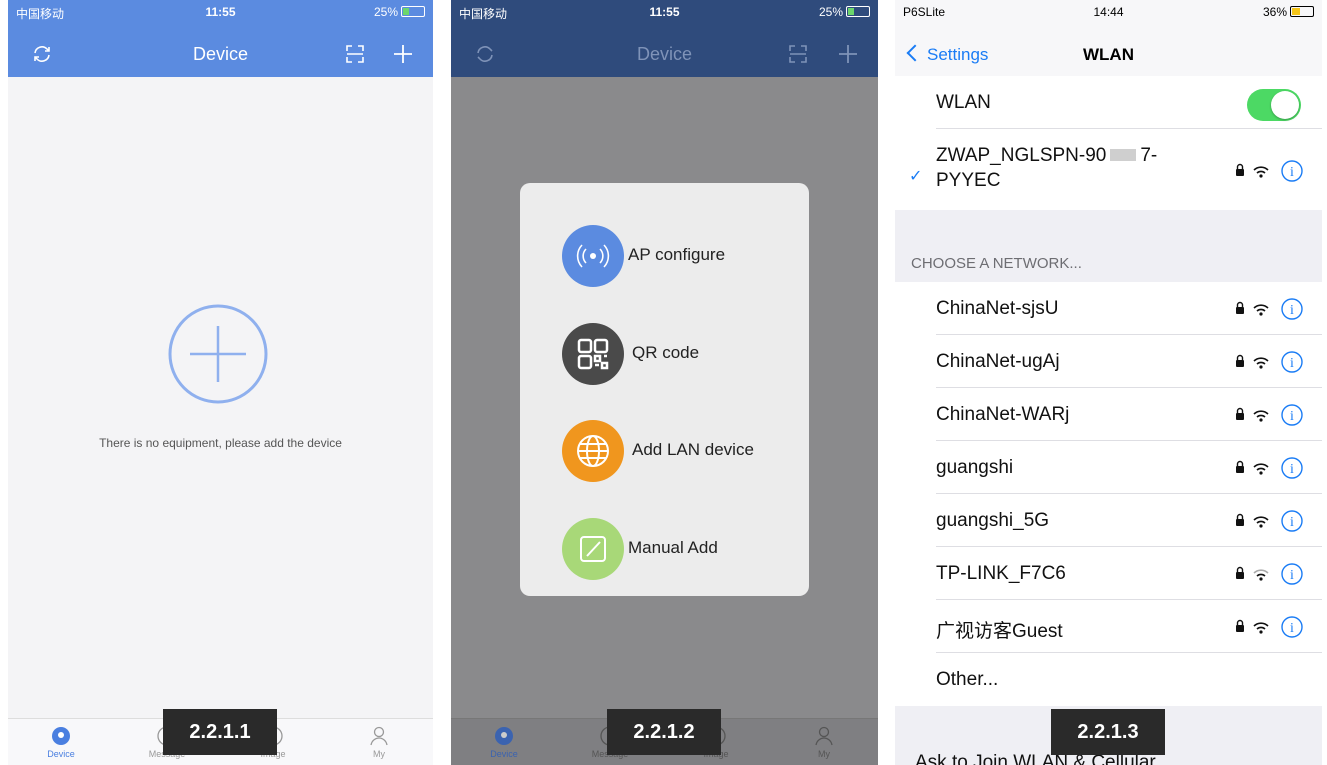 The width and height of the screenshot is (1327, 765). Describe the element at coordinates (1108, 573) in the screenshot. I see `network-row: TP-LINK_F7C6 i` at that location.